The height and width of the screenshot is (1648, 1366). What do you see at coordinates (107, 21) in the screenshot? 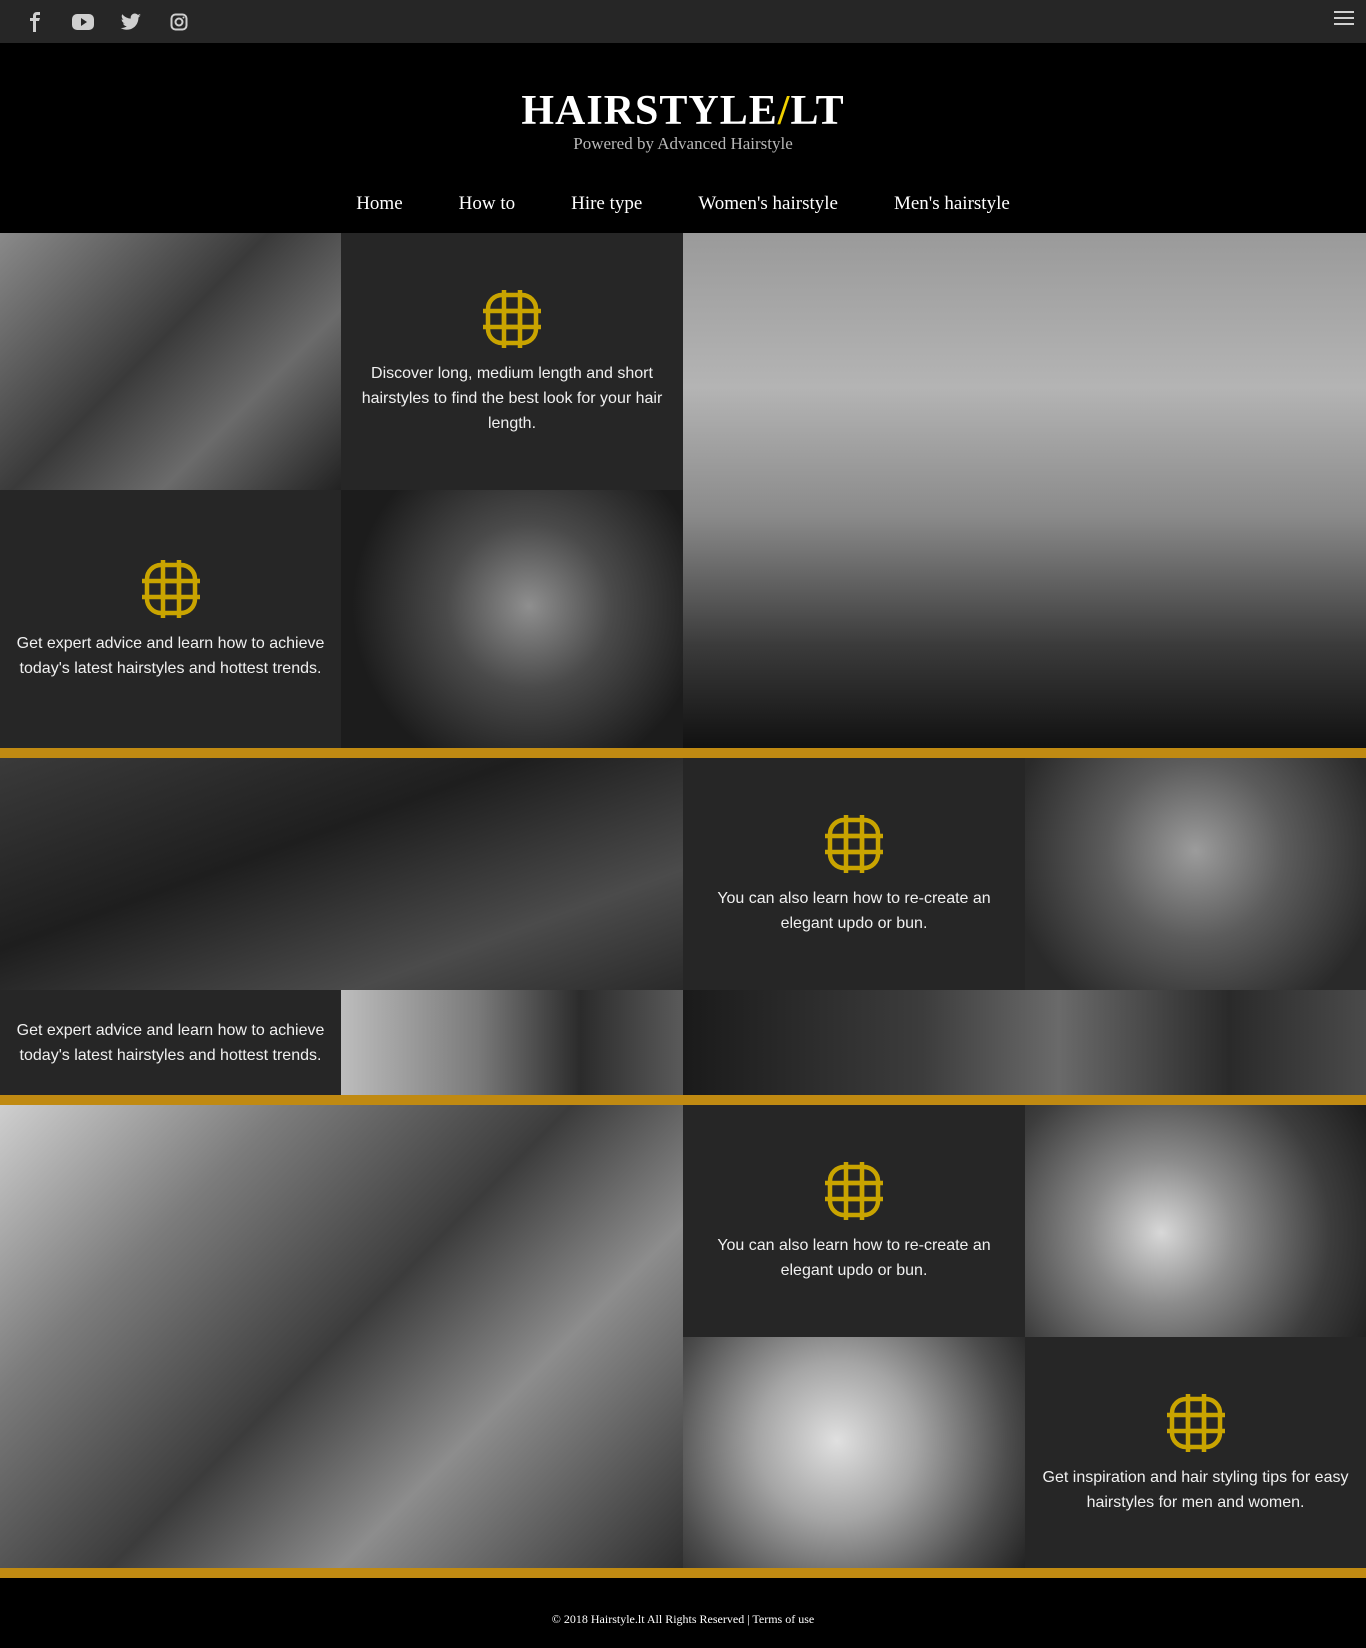
I see `social-links` at bounding box center [107, 21].